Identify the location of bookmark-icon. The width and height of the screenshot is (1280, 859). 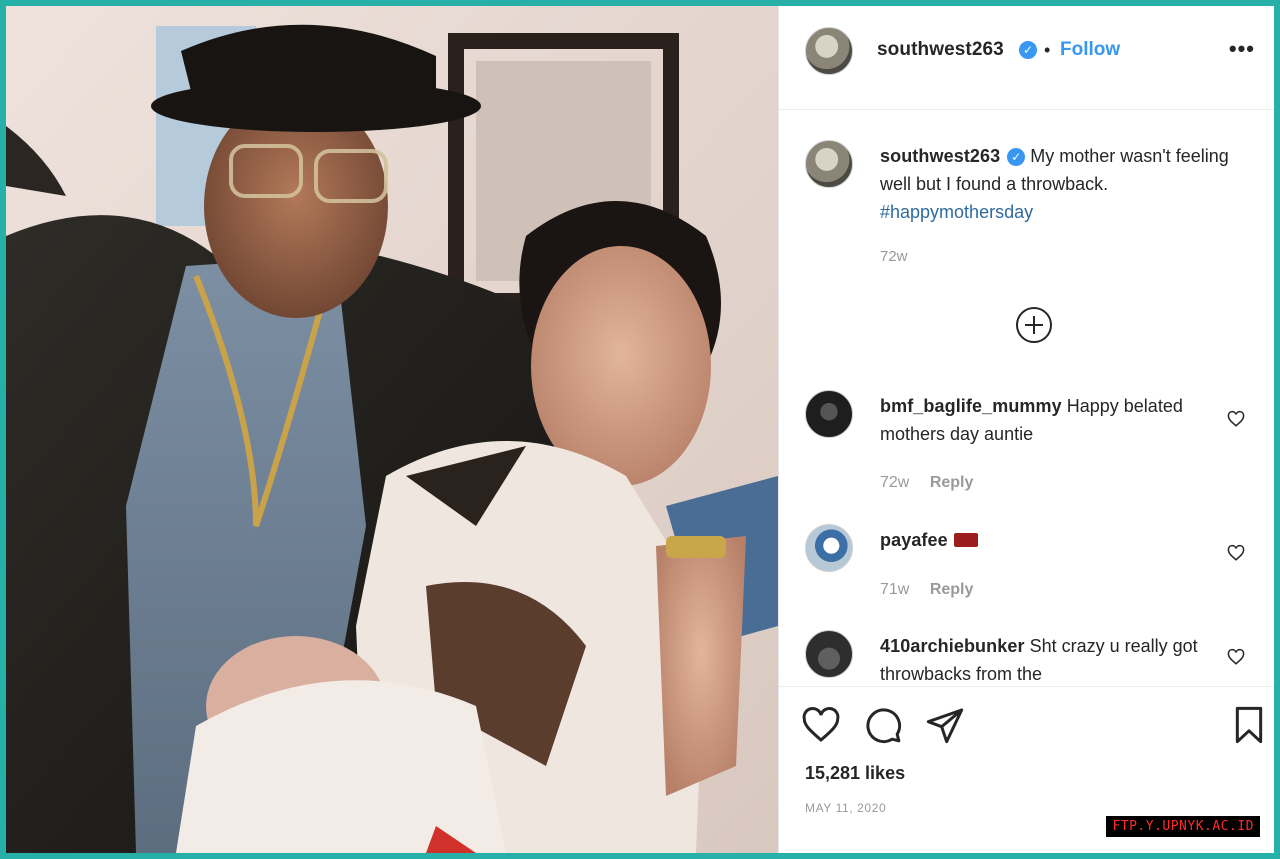
(1249, 725).